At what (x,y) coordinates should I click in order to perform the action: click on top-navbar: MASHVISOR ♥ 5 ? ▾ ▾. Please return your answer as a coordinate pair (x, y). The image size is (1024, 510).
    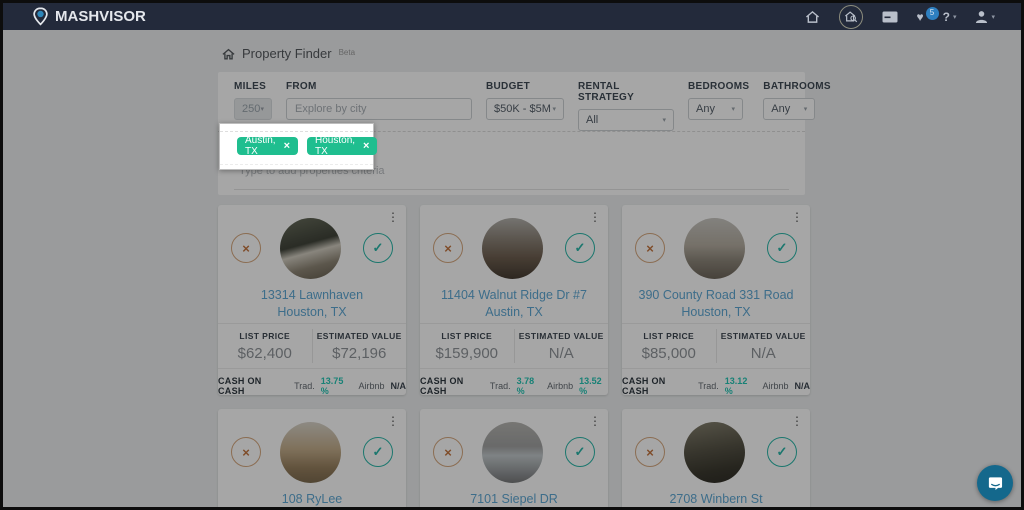
    Looking at the image, I should click on (512, 16).